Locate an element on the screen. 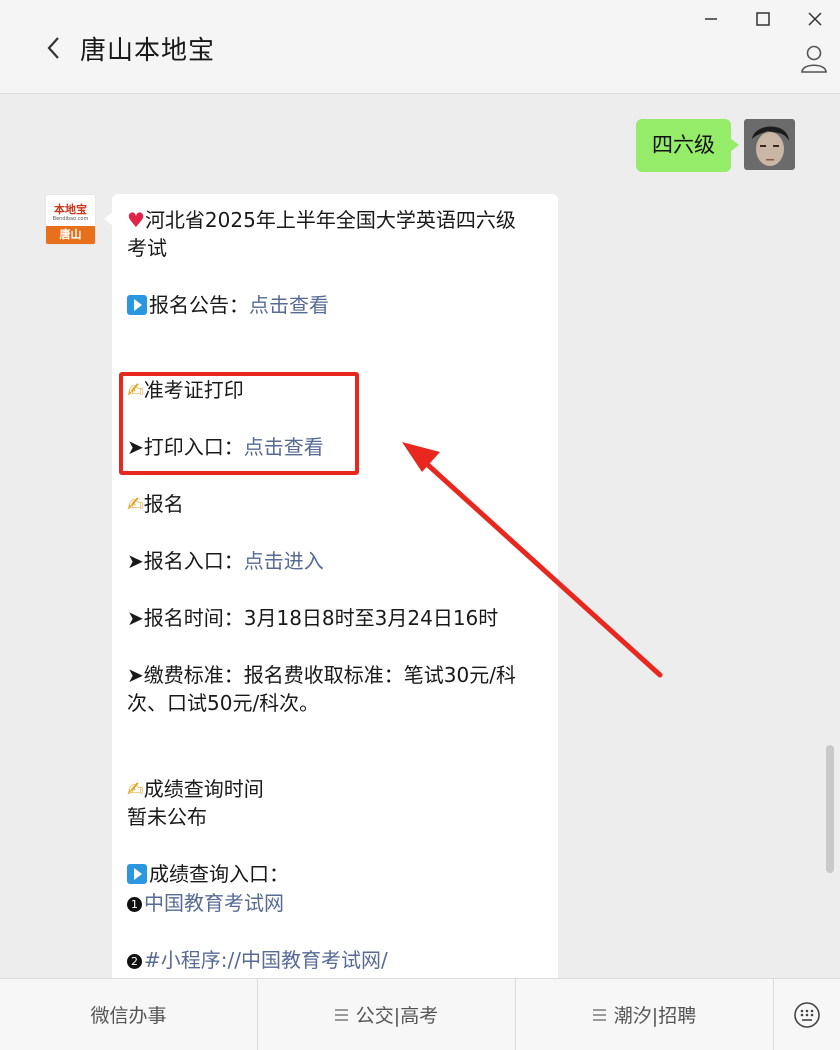 This screenshot has height=1050, width=840. fee-line-2: 次、口试50元/科次。 is located at coordinates (223, 703).